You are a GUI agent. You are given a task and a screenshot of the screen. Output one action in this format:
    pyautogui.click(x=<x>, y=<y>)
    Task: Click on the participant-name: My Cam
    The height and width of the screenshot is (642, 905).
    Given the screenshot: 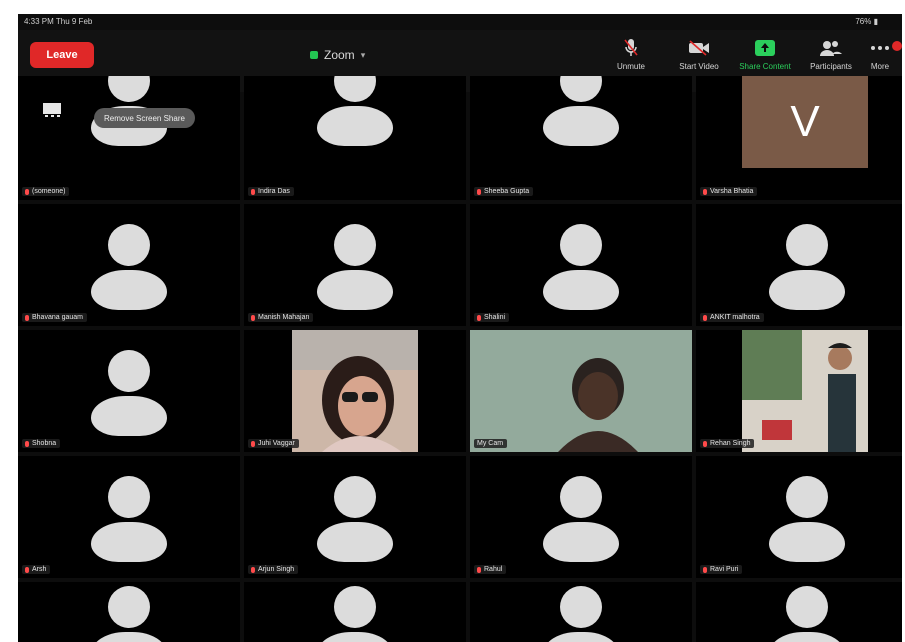 What is the action you would take?
    pyautogui.click(x=491, y=443)
    